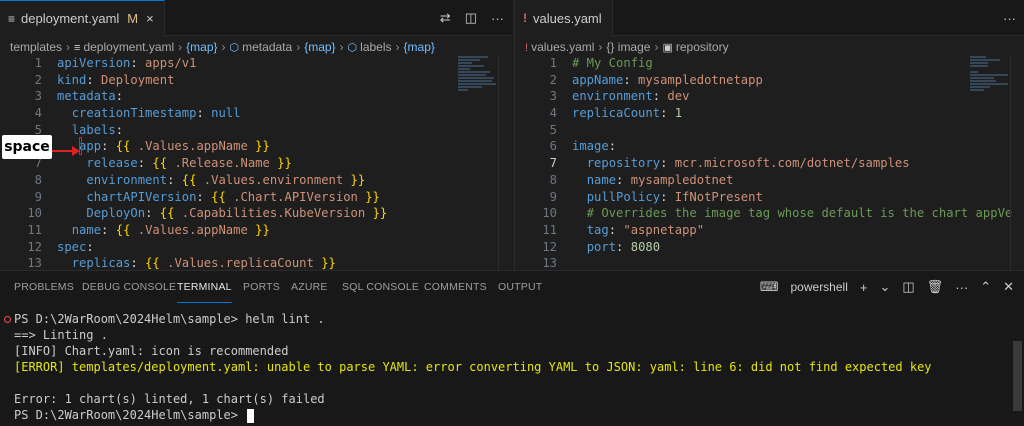 The height and width of the screenshot is (426, 1024). Describe the element at coordinates (762, 180) in the screenshot. I see `code-line: 8 name: mysampledotnet` at that location.